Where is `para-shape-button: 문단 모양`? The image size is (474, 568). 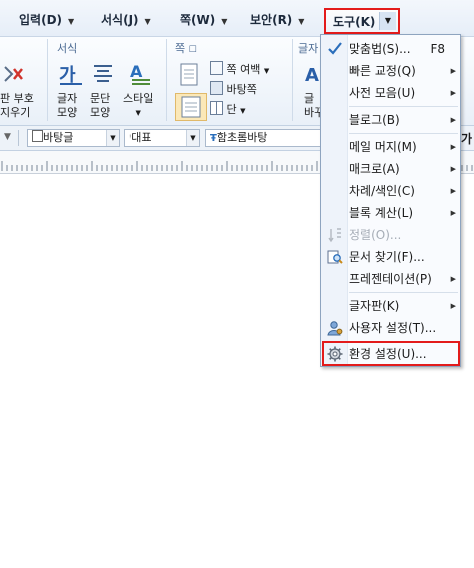
para-shape-button: 문단 모양 is located at coordinates (100, 106).